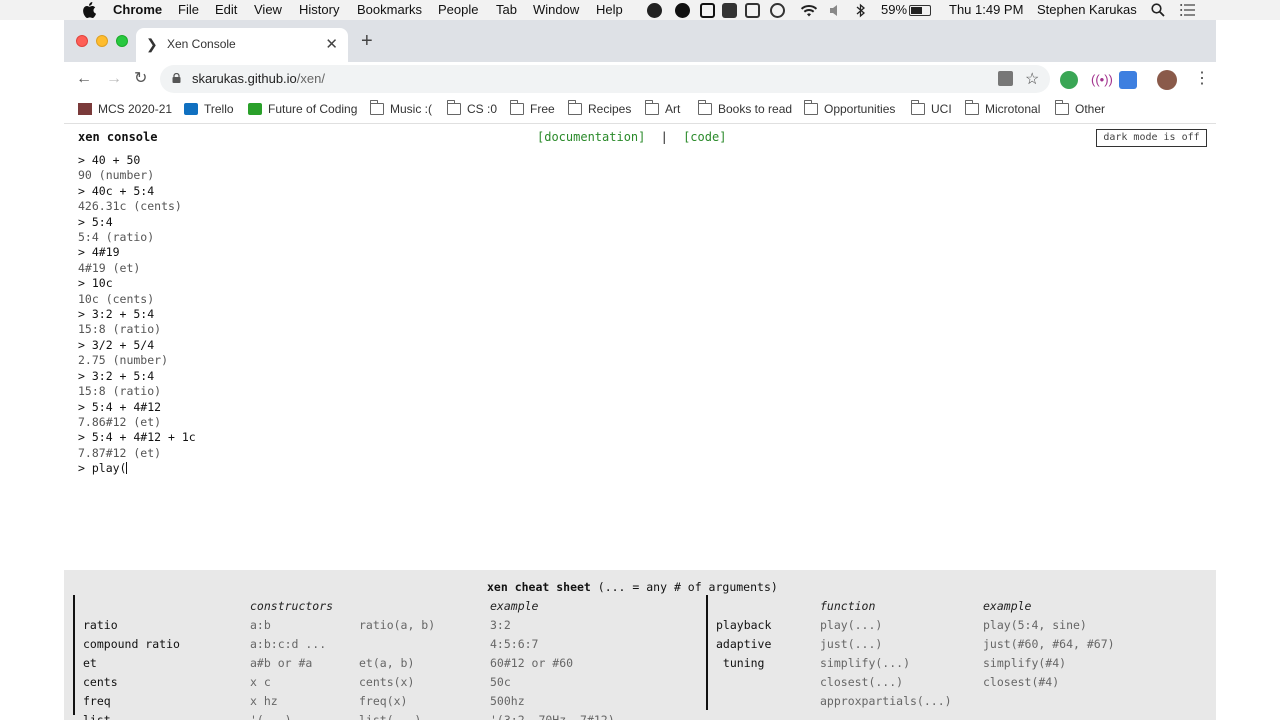 The image size is (1280, 720). Describe the element at coordinates (920, 10) in the screenshot. I see `battery-icon` at that location.